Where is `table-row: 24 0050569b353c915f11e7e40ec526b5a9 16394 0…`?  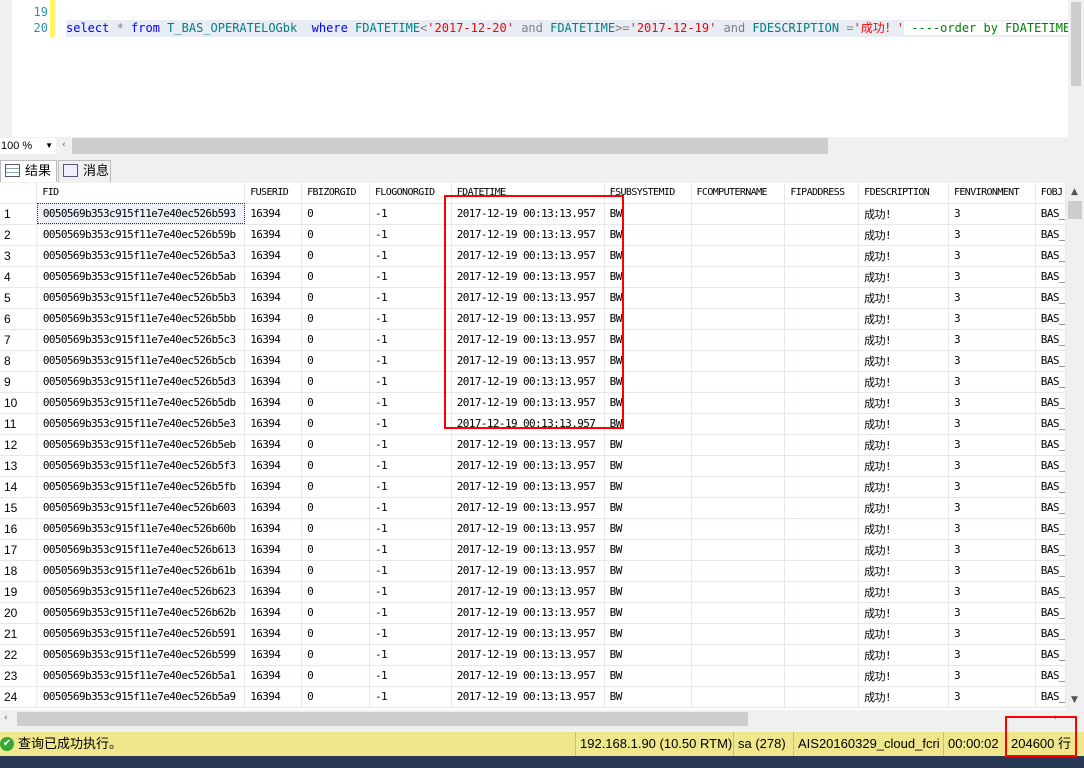 table-row: 24 0050569b353c915f11e7e40ec526b5a9 16394 0… is located at coordinates (533, 697).